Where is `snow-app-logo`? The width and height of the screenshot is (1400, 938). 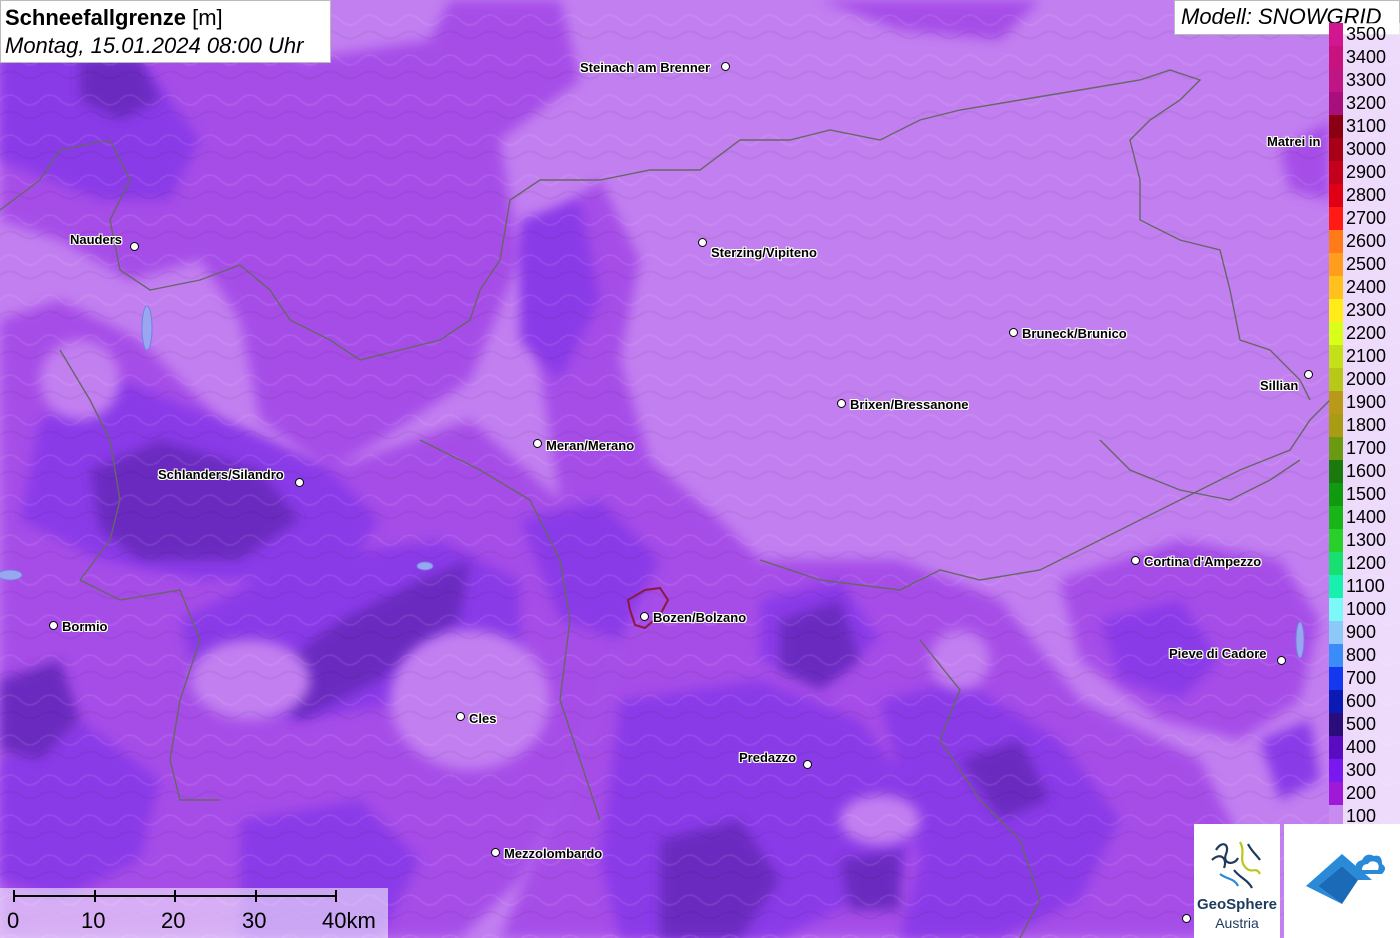
snow-app-logo is located at coordinates (1342, 881).